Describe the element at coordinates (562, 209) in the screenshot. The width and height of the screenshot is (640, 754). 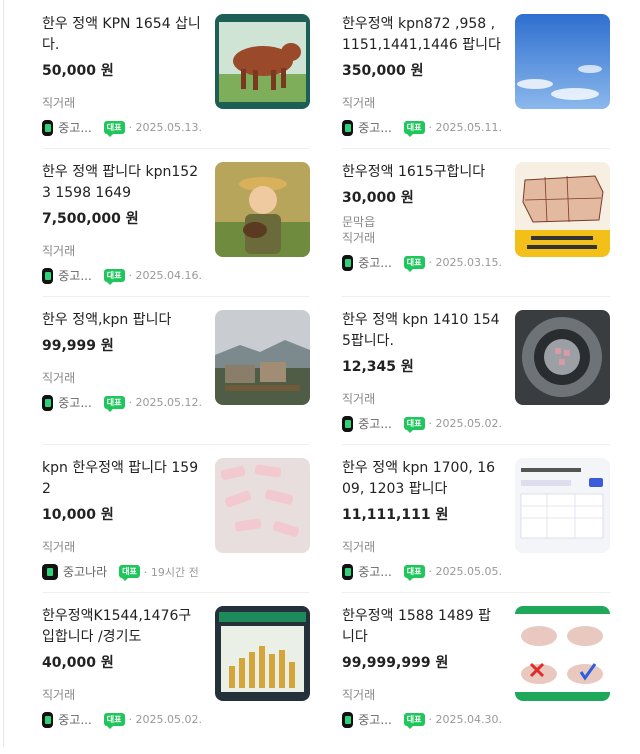
I see `beef-chart-icon` at that location.